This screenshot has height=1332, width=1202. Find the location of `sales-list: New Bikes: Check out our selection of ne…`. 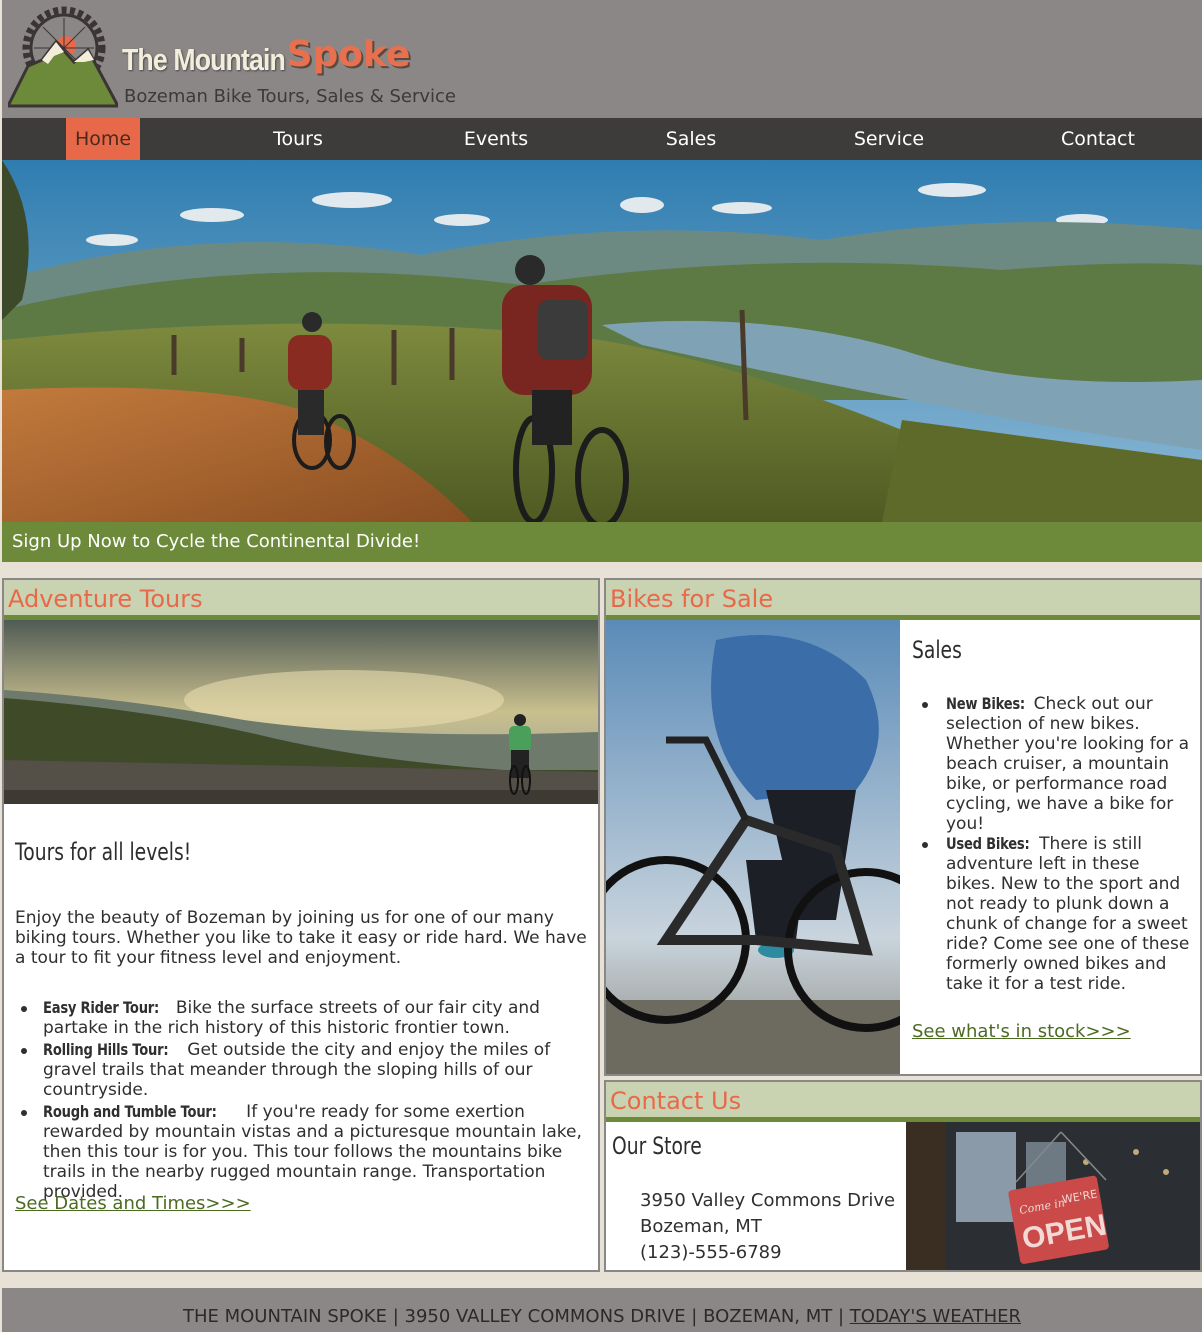

sales-list: New Bikes: Check out our selection of ne… is located at coordinates (1053, 844).